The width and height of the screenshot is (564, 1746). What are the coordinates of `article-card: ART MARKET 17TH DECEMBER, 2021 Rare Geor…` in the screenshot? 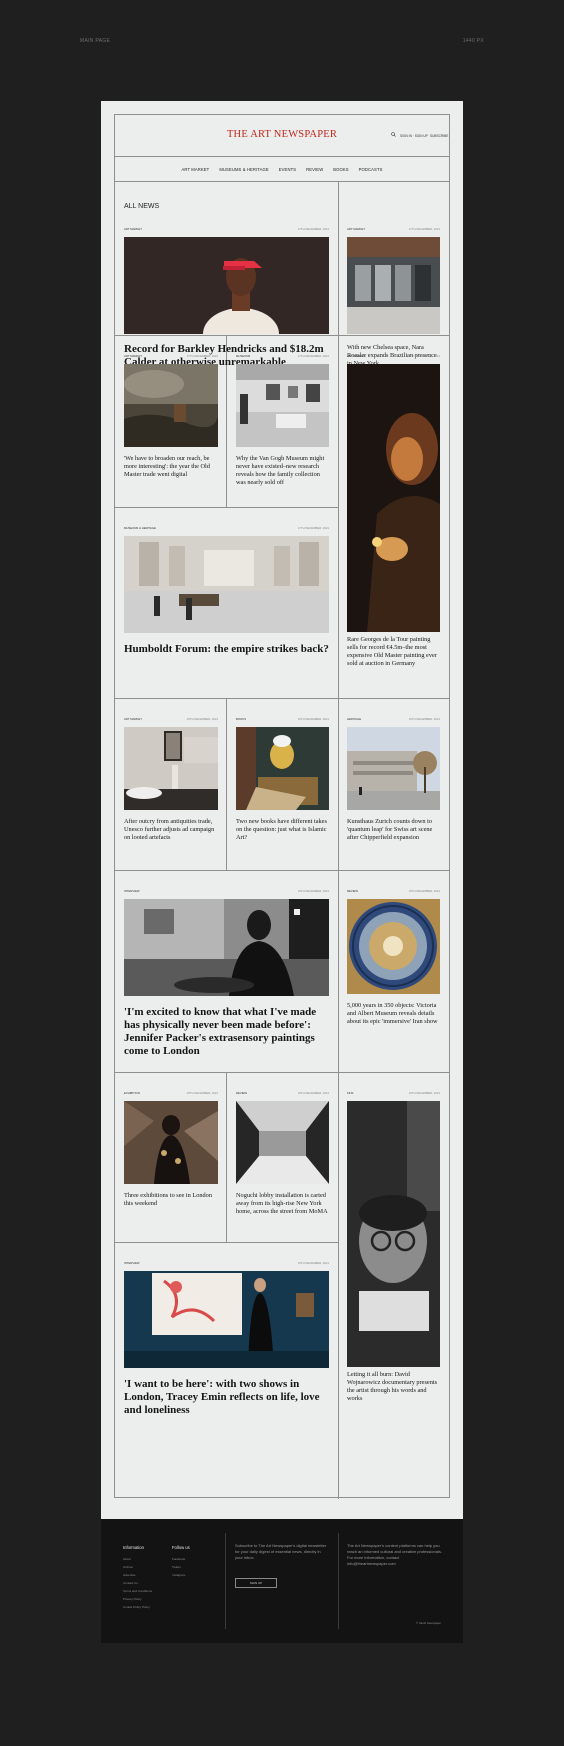 It's located at (393, 521).